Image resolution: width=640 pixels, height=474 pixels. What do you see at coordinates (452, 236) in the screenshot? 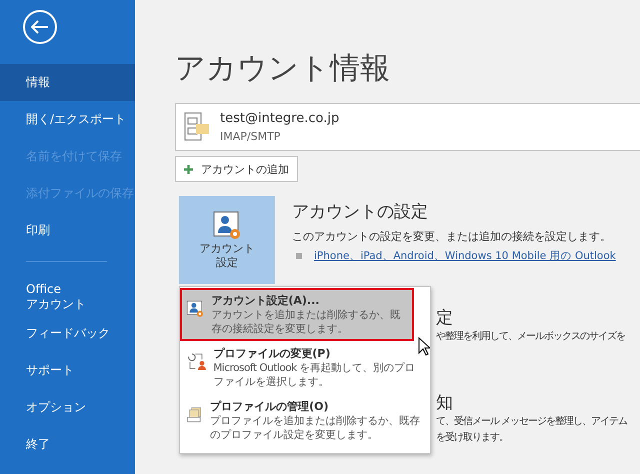
I see `section-description: このアカウントの設定を変更、または追加の接続を設定します。` at bounding box center [452, 236].